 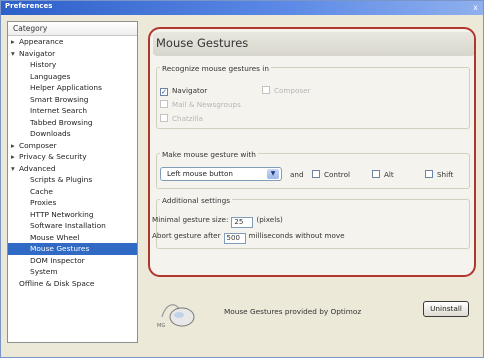 What do you see at coordinates (242, 8) in the screenshot?
I see `title-bar: Preferences x` at bounding box center [242, 8].